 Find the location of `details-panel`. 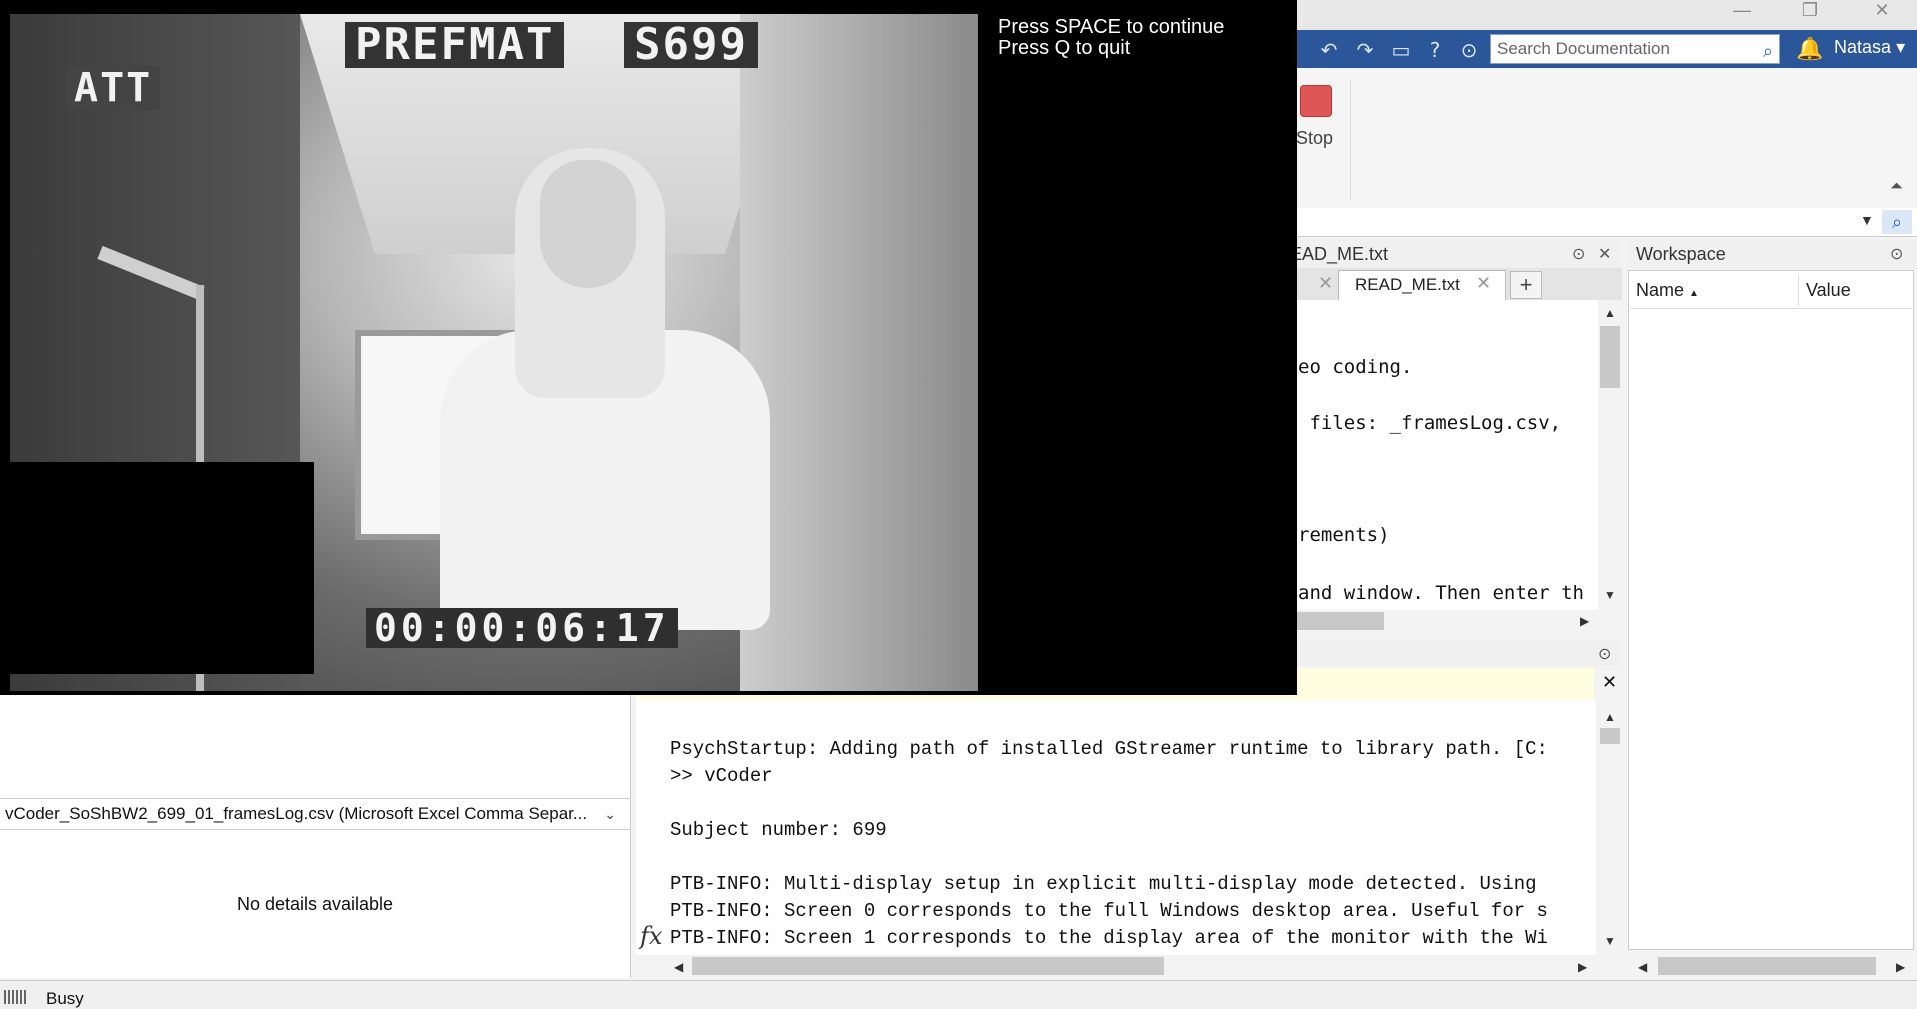

details-panel is located at coordinates (315, 835).